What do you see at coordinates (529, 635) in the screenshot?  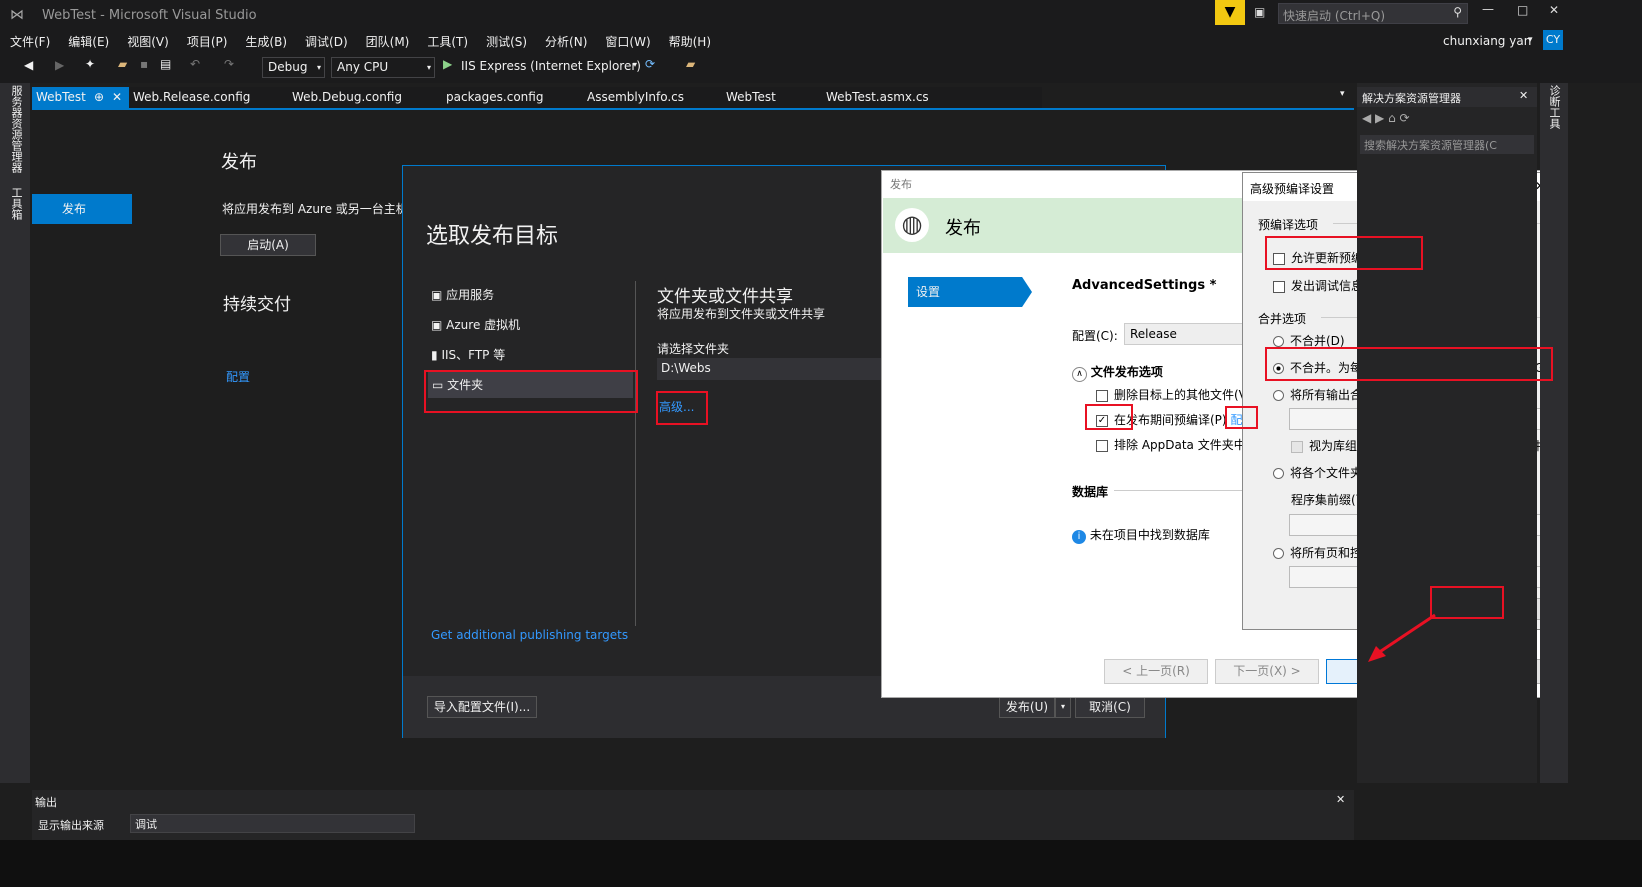 I see `more-targets-link: Get additional publishing targets` at bounding box center [529, 635].